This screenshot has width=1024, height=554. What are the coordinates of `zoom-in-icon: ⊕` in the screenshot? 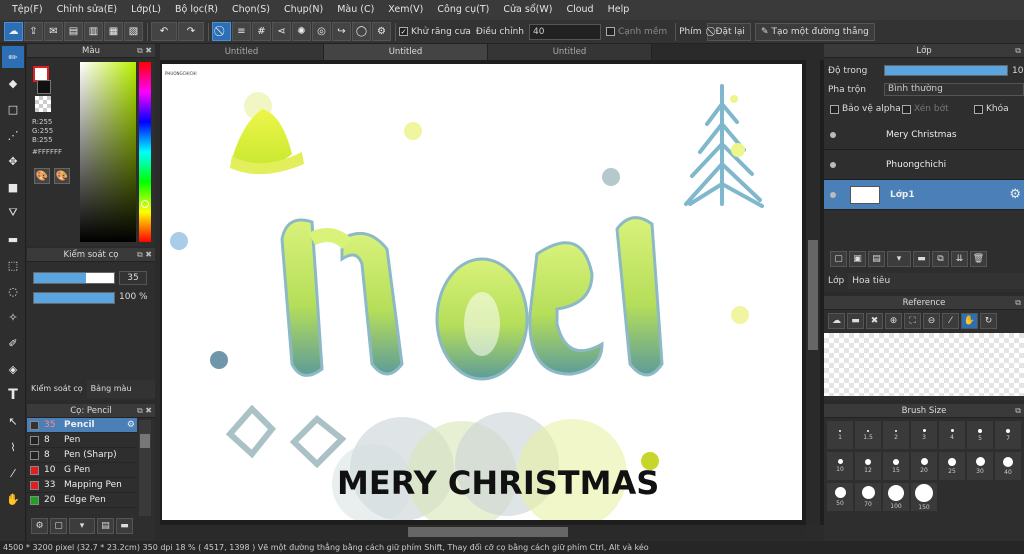 It's located at (893, 321).